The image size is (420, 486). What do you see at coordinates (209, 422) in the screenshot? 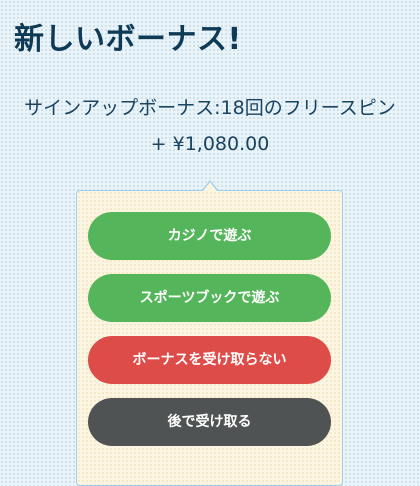
I see `claim-later-button: 後で受け取る` at bounding box center [209, 422].